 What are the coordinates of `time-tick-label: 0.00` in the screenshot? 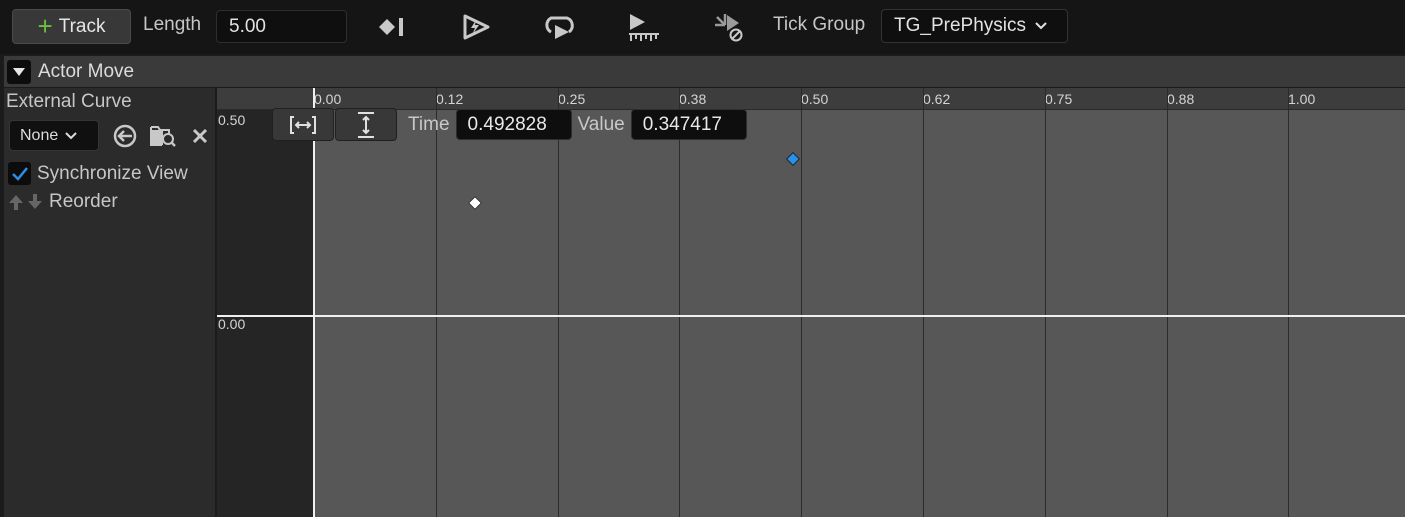 It's located at (328, 99).